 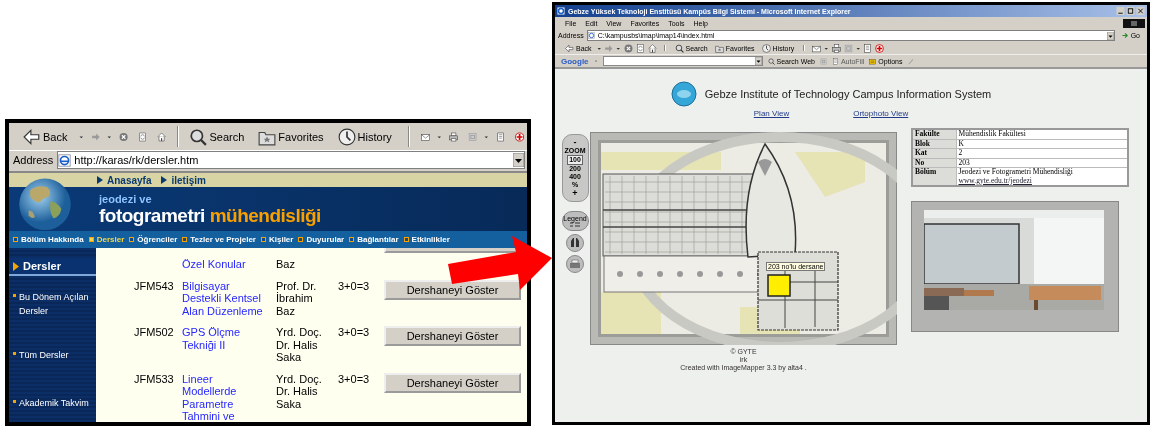 I want to click on view-link: Plan View, so click(x=771, y=113).